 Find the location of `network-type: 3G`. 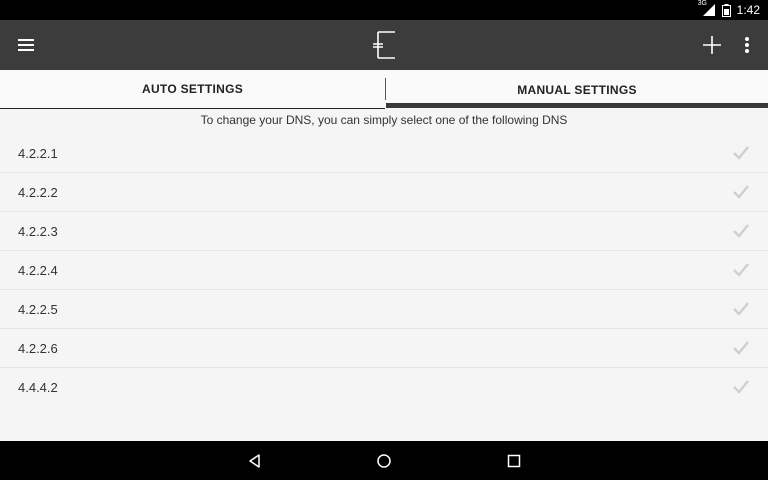

network-type: 3G is located at coordinates (702, 3).